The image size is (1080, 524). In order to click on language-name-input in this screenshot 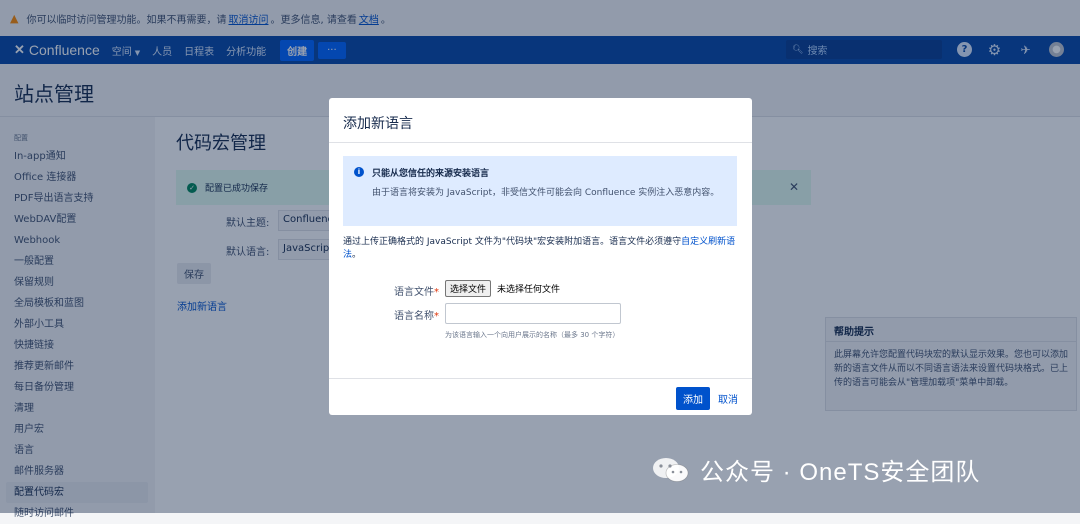, I will do `click(533, 313)`.